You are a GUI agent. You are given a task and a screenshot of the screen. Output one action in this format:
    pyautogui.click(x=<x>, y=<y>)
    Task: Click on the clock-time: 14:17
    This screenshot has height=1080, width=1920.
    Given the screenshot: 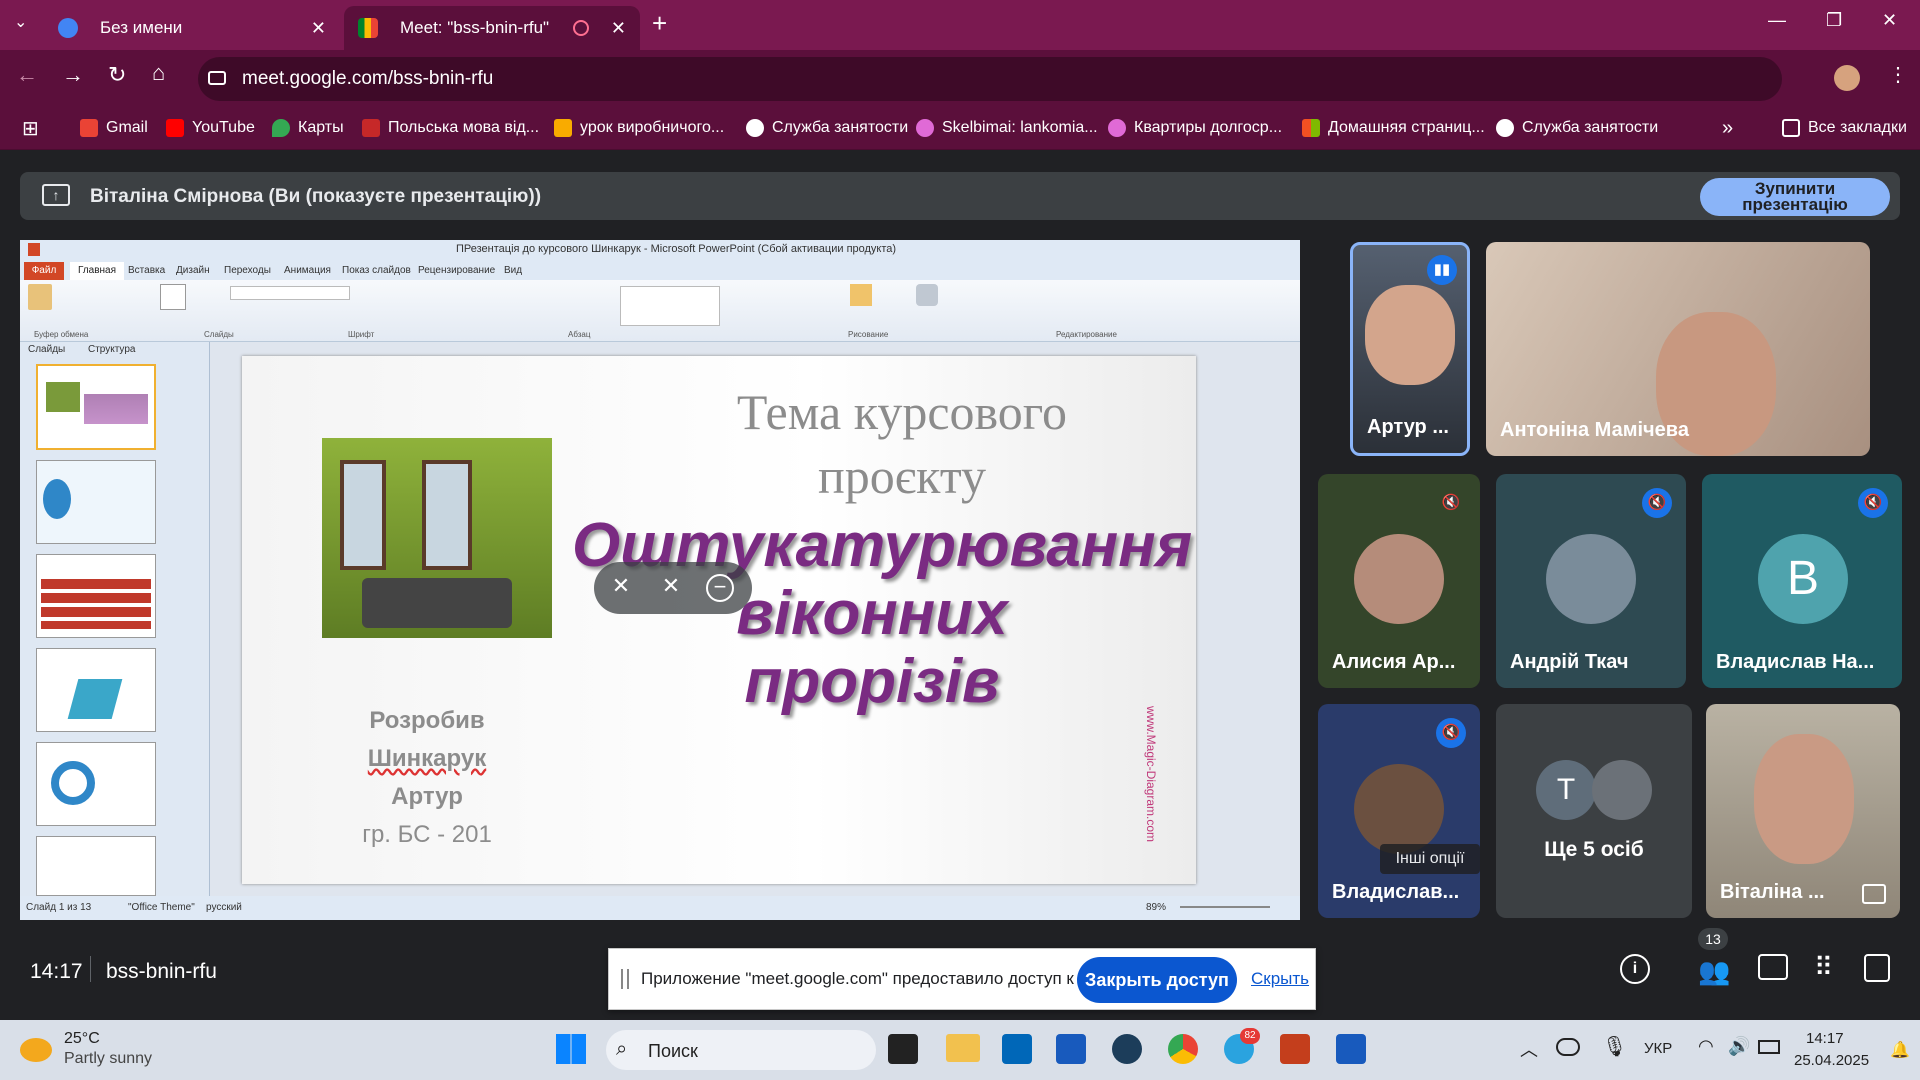 What is the action you would take?
    pyautogui.click(x=1825, y=1038)
    